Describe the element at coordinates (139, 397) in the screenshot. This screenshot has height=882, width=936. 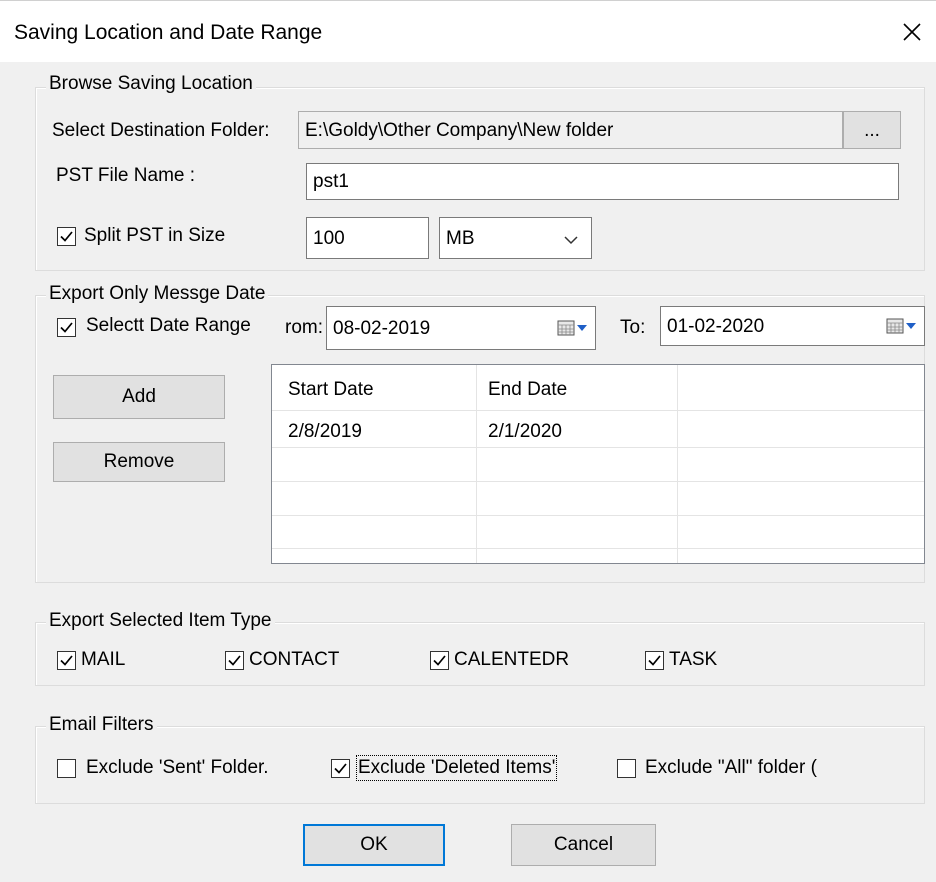
I see `add-date-range-button: Add` at that location.